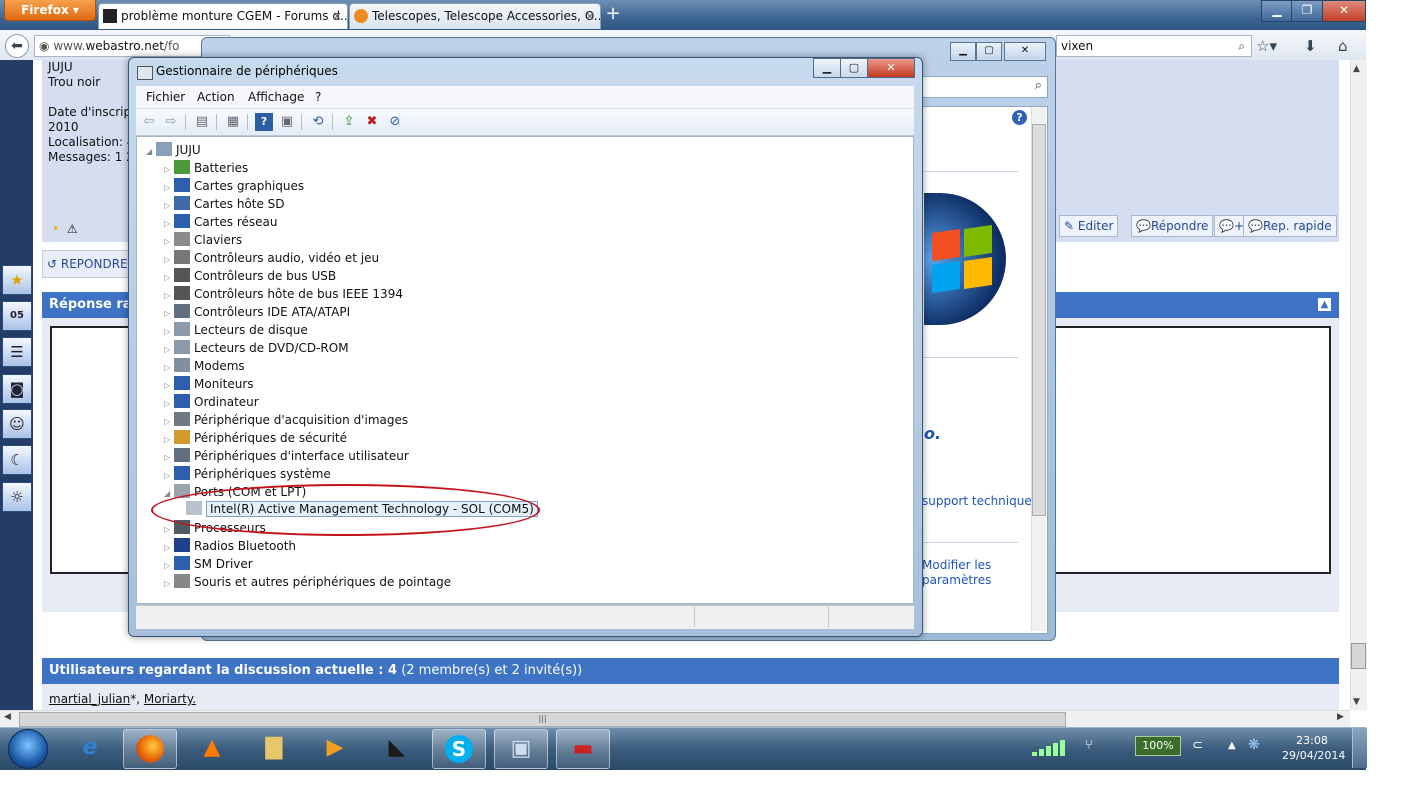 The image size is (1416, 806). I want to click on tree-item: ▷ Batteries, so click(206, 168).